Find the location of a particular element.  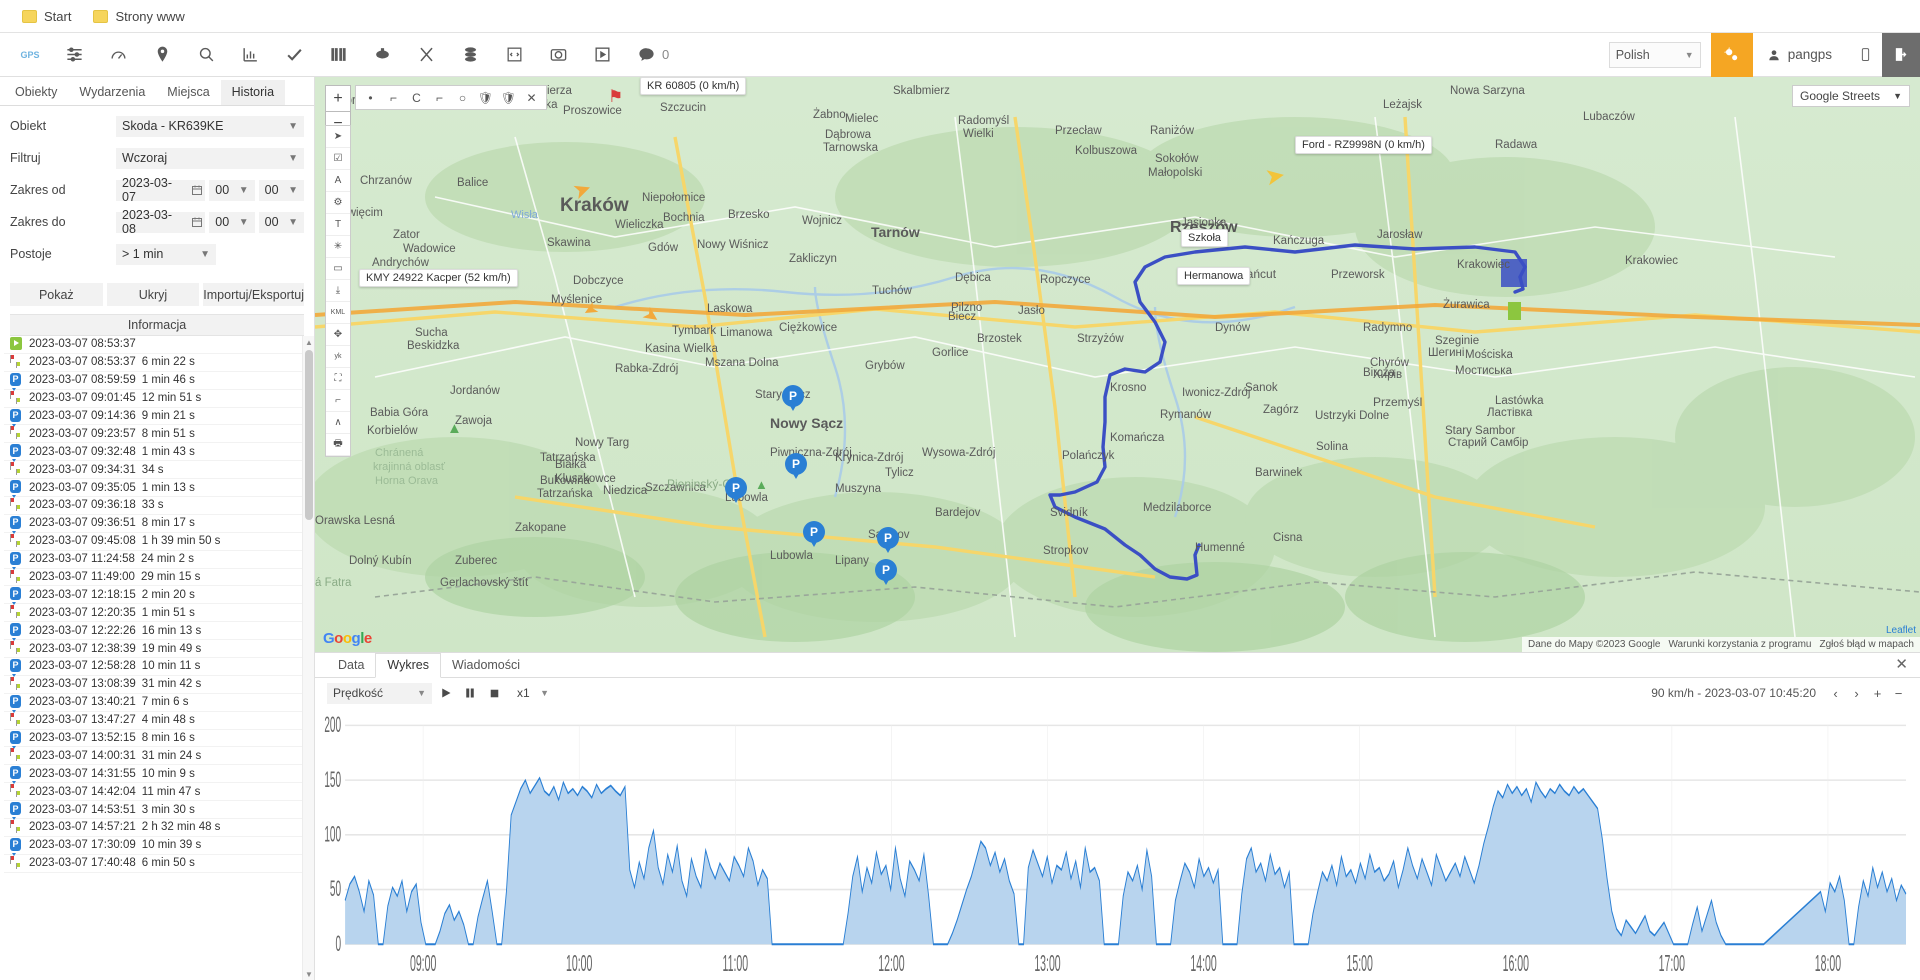

to-date-input: 2023-03-08 is located at coordinates (152, 222).